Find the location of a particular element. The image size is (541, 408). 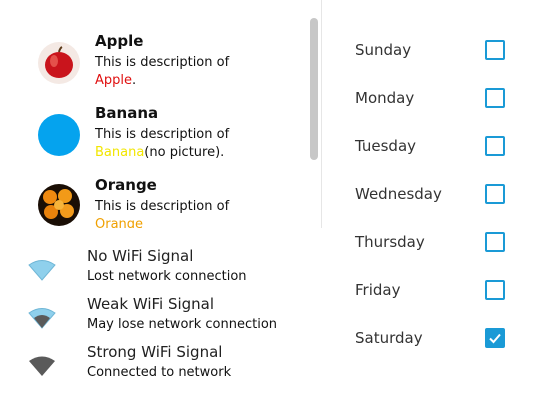

fruit-description: This is description of Orange is located at coordinates (202, 213).